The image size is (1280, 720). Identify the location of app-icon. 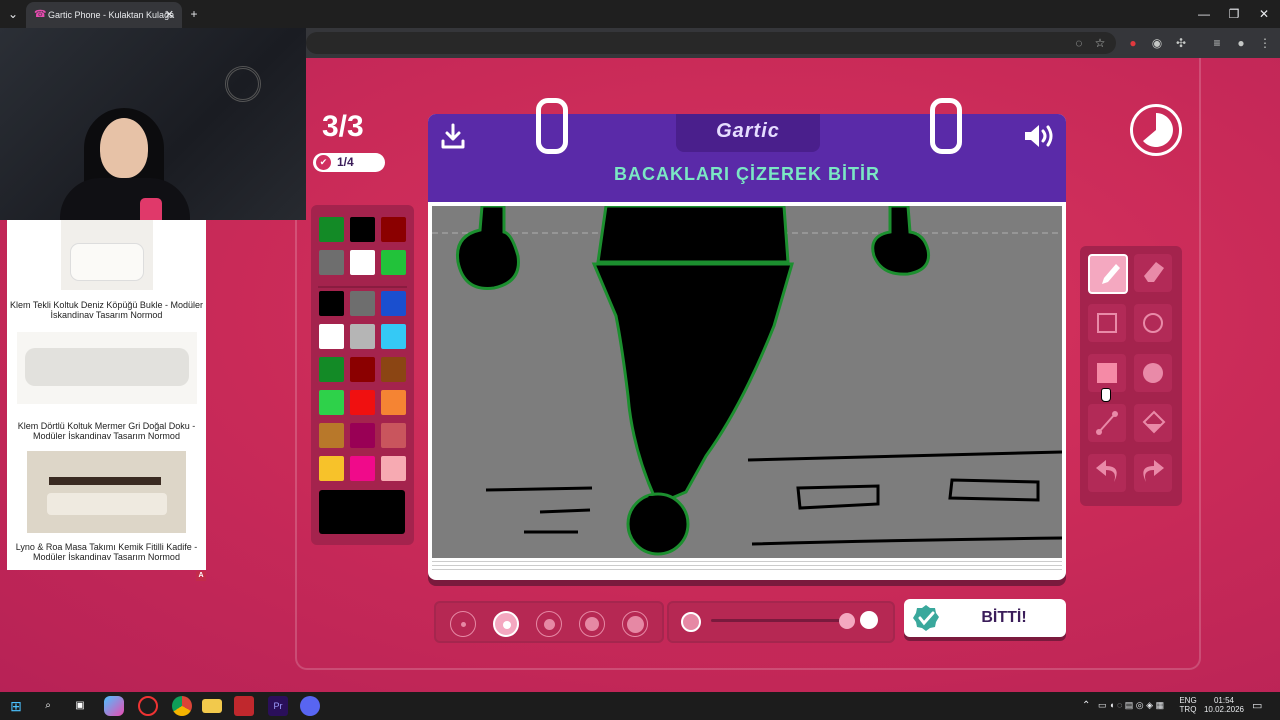
(148, 706).